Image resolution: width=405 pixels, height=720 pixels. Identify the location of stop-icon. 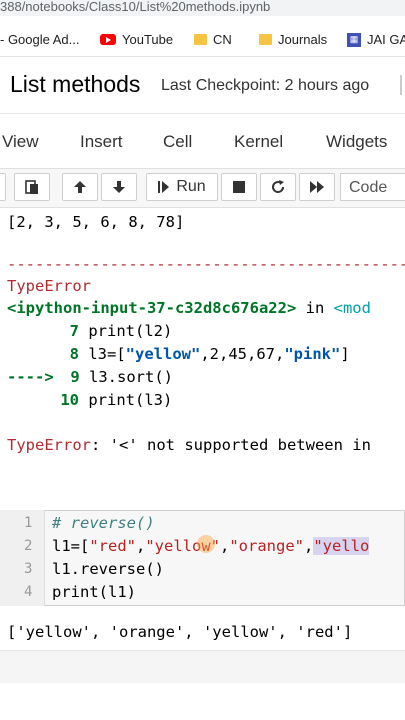
(239, 187).